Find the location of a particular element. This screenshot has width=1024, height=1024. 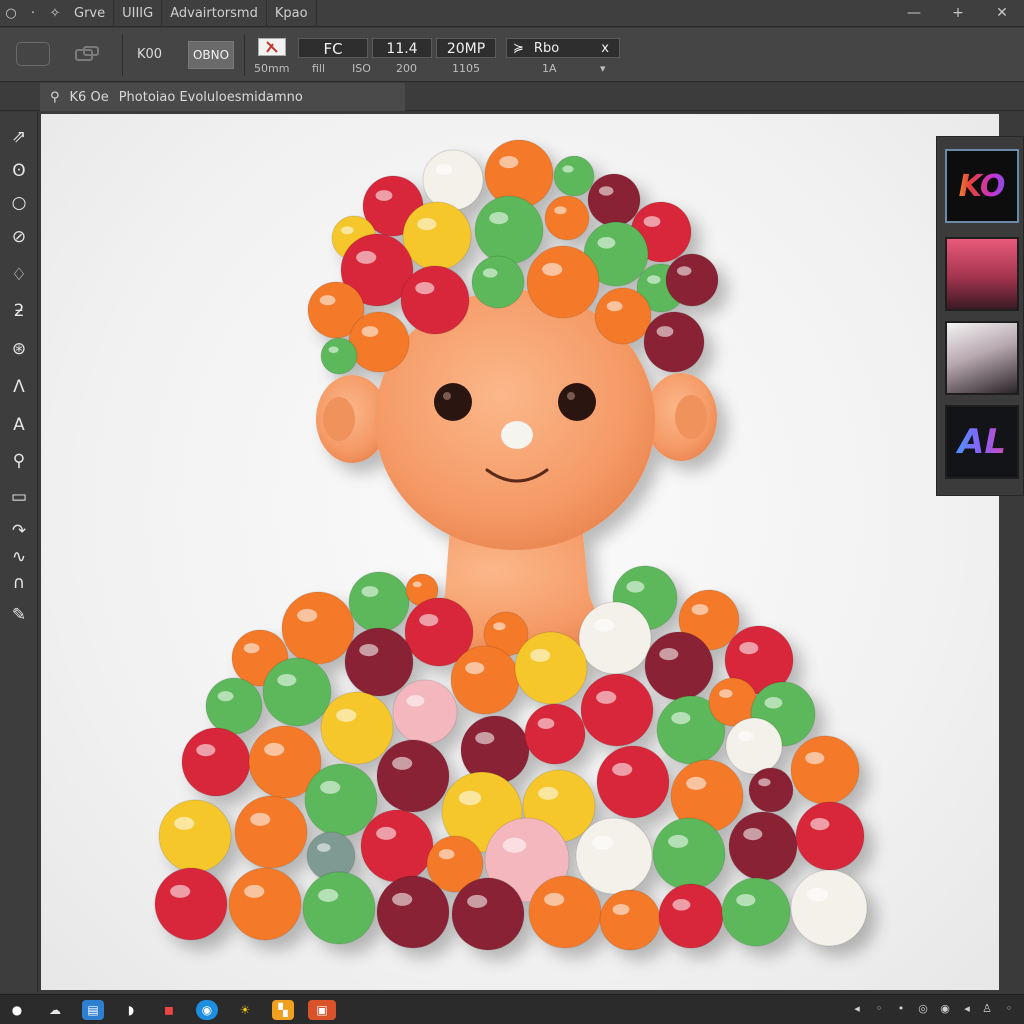

preset-label: K00 is located at coordinates (149, 54).